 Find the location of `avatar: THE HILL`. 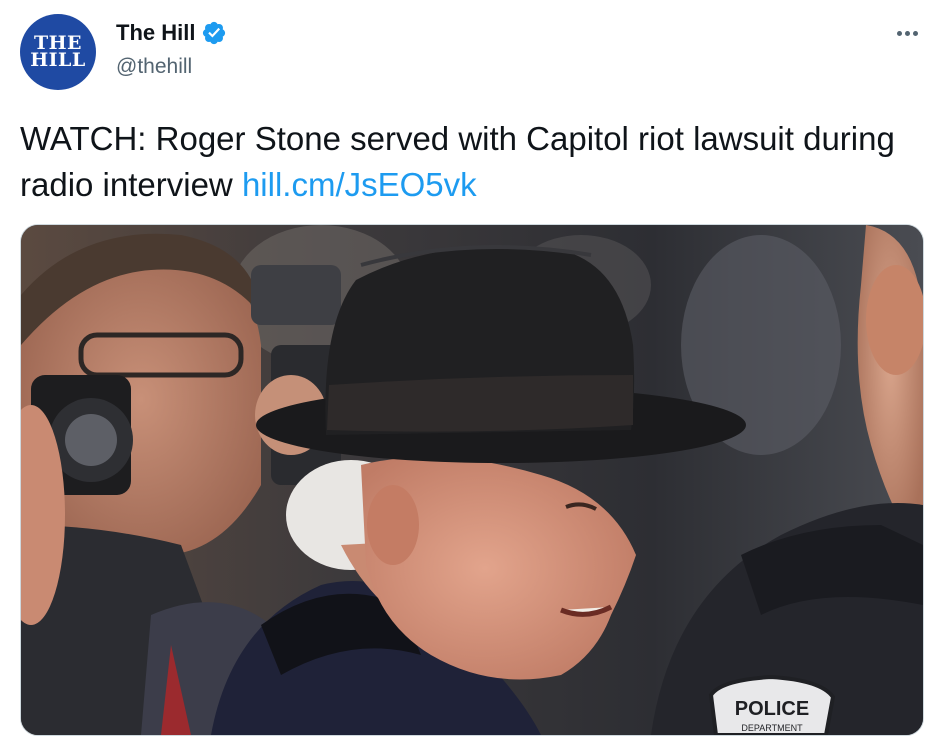

avatar: THE HILL is located at coordinates (58, 52).